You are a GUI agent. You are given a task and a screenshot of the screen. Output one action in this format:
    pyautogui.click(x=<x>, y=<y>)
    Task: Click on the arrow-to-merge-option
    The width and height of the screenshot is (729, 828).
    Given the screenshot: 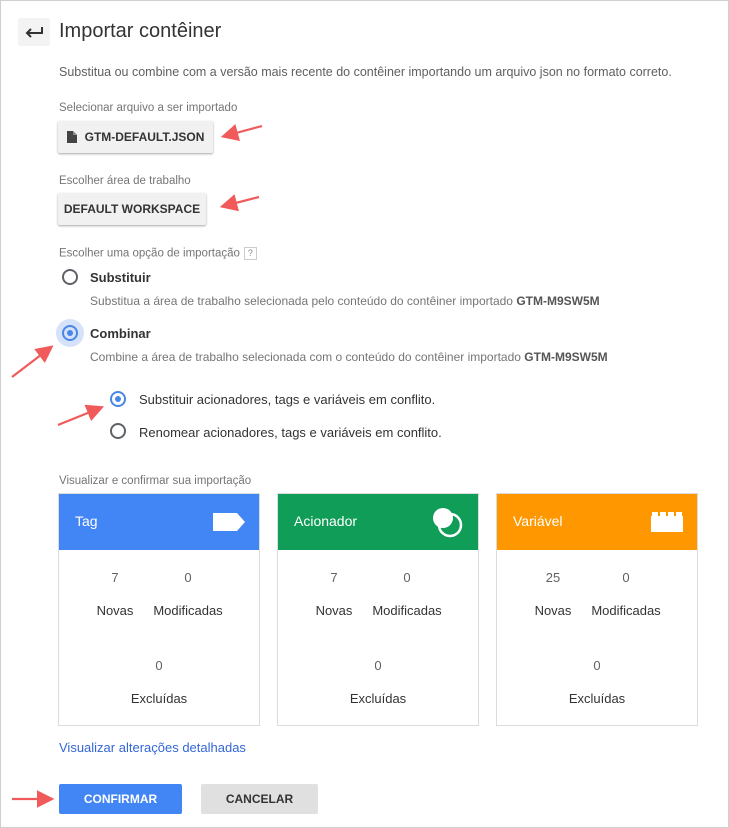 What is the action you would take?
    pyautogui.click(x=32, y=361)
    